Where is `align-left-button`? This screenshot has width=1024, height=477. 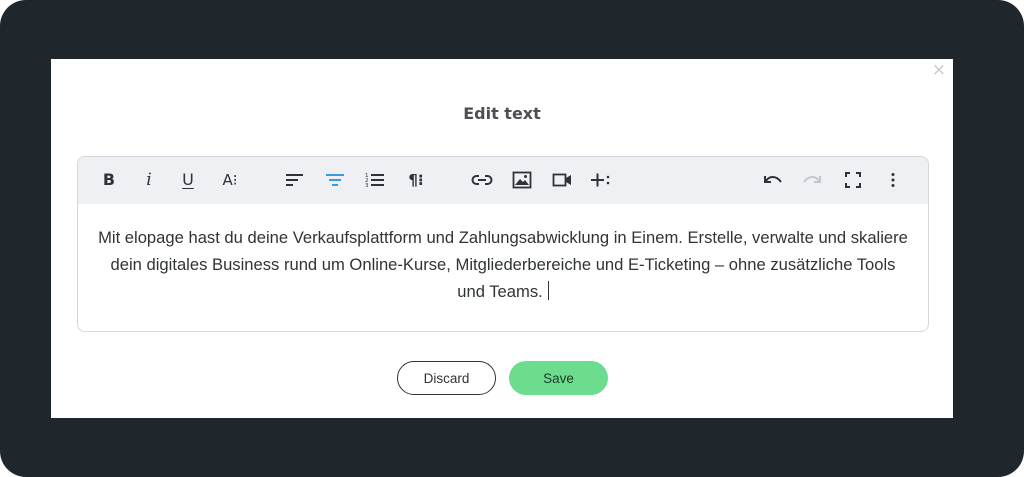 align-left-button is located at coordinates (295, 180).